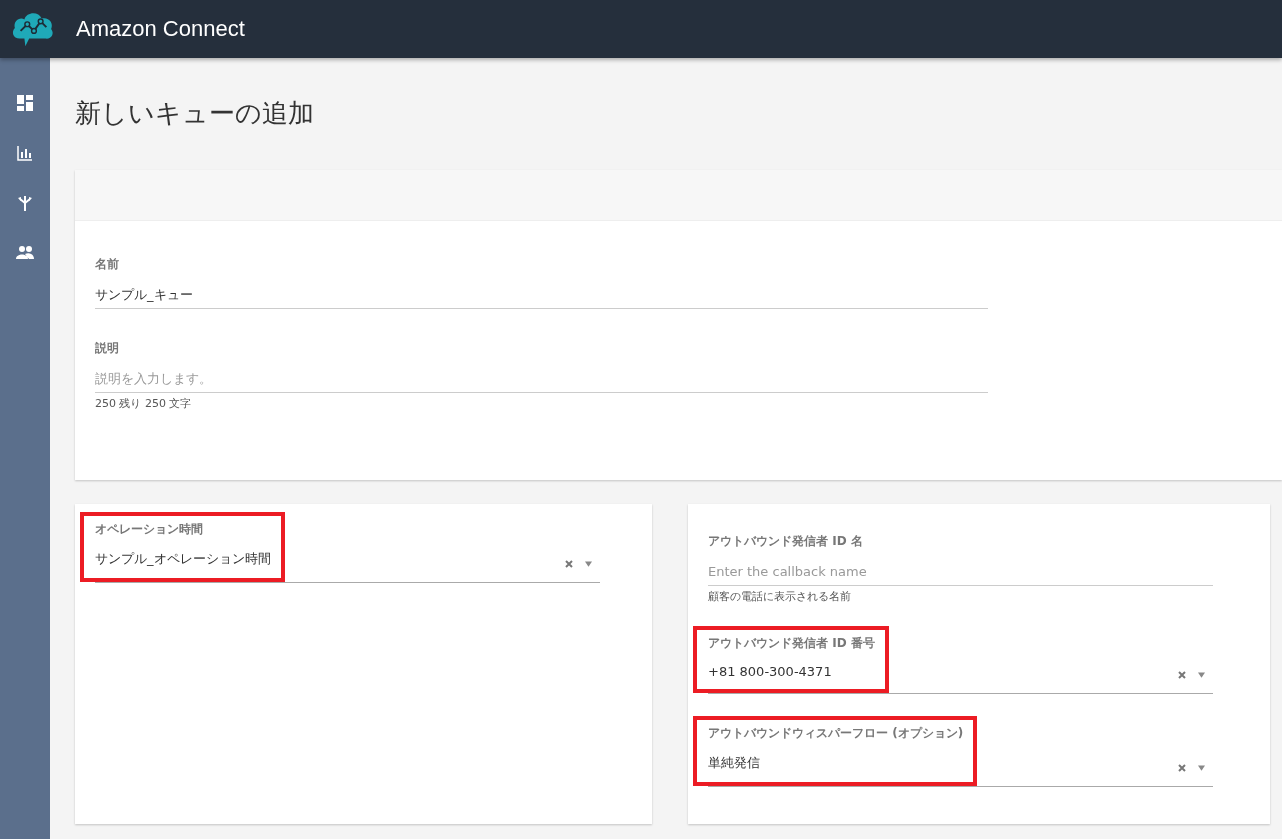 Image resolution: width=1282 pixels, height=839 pixels. Describe the element at coordinates (144, 403) in the screenshot. I see `field-hint: 250 残り 250 文字` at that location.